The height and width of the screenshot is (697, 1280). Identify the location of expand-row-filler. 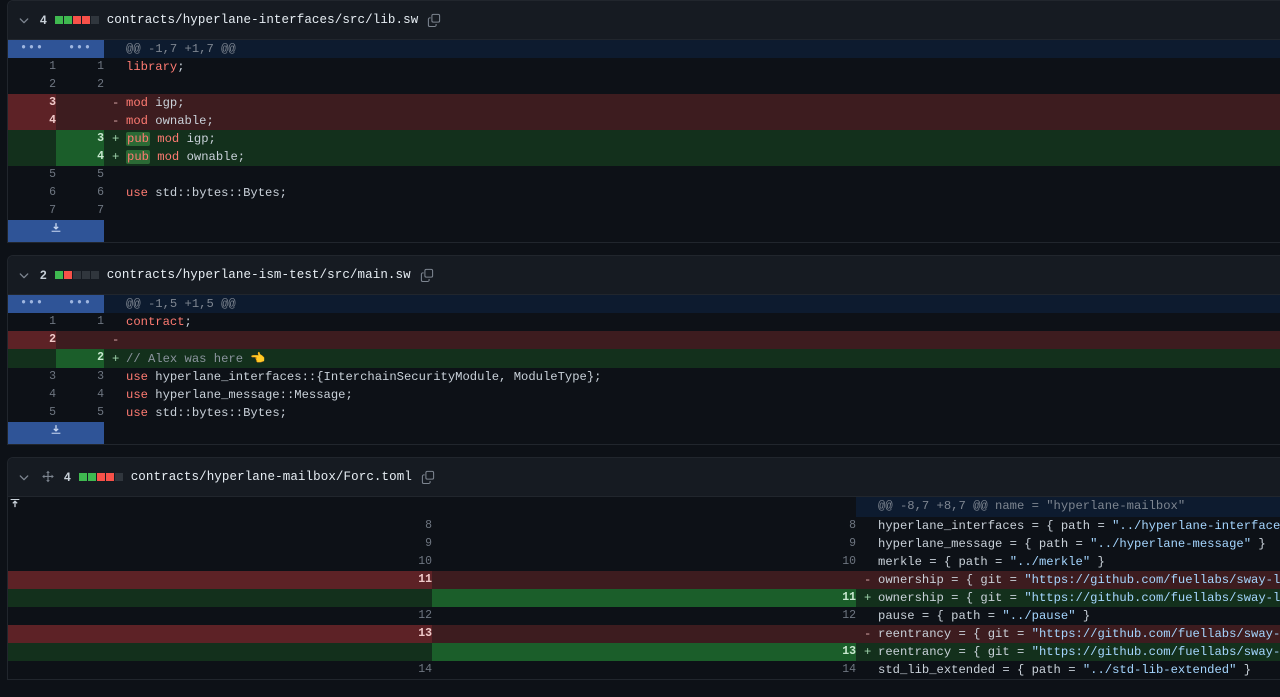
(692, 231).